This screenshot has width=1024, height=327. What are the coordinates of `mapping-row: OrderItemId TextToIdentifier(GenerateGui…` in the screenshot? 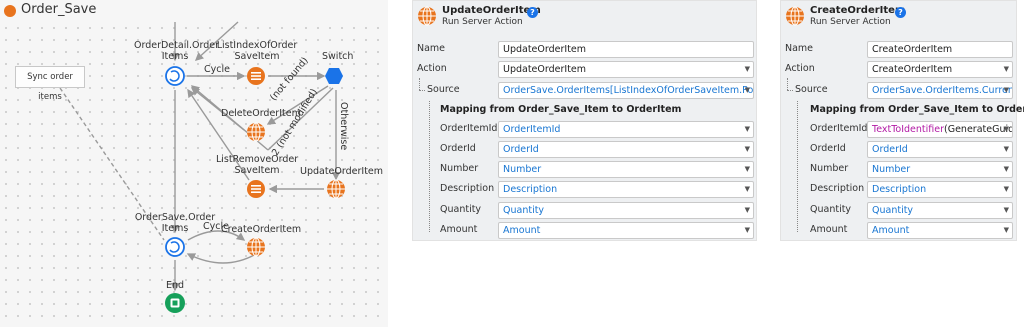 It's located at (898, 129).